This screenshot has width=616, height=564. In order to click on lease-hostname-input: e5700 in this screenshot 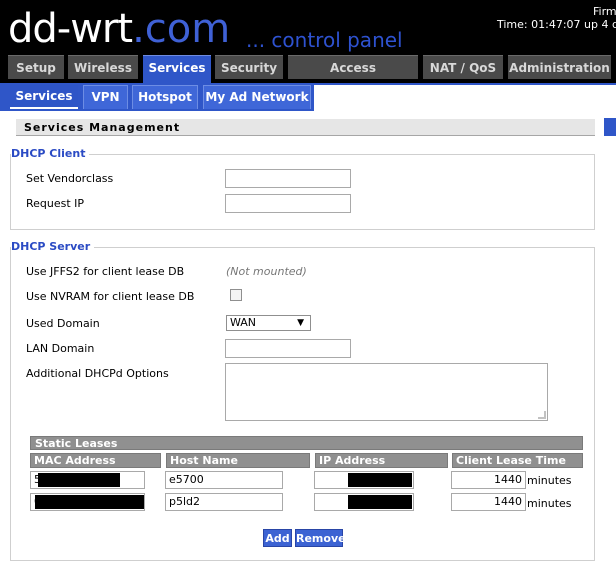, I will do `click(224, 480)`.